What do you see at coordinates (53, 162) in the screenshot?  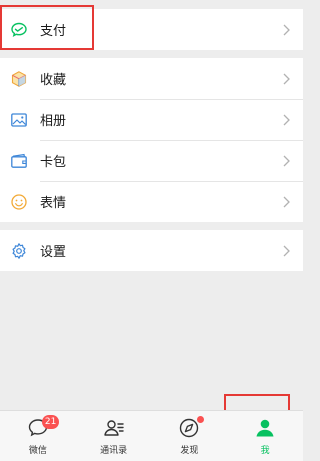 I see `menu-label-cards: 卡包` at bounding box center [53, 162].